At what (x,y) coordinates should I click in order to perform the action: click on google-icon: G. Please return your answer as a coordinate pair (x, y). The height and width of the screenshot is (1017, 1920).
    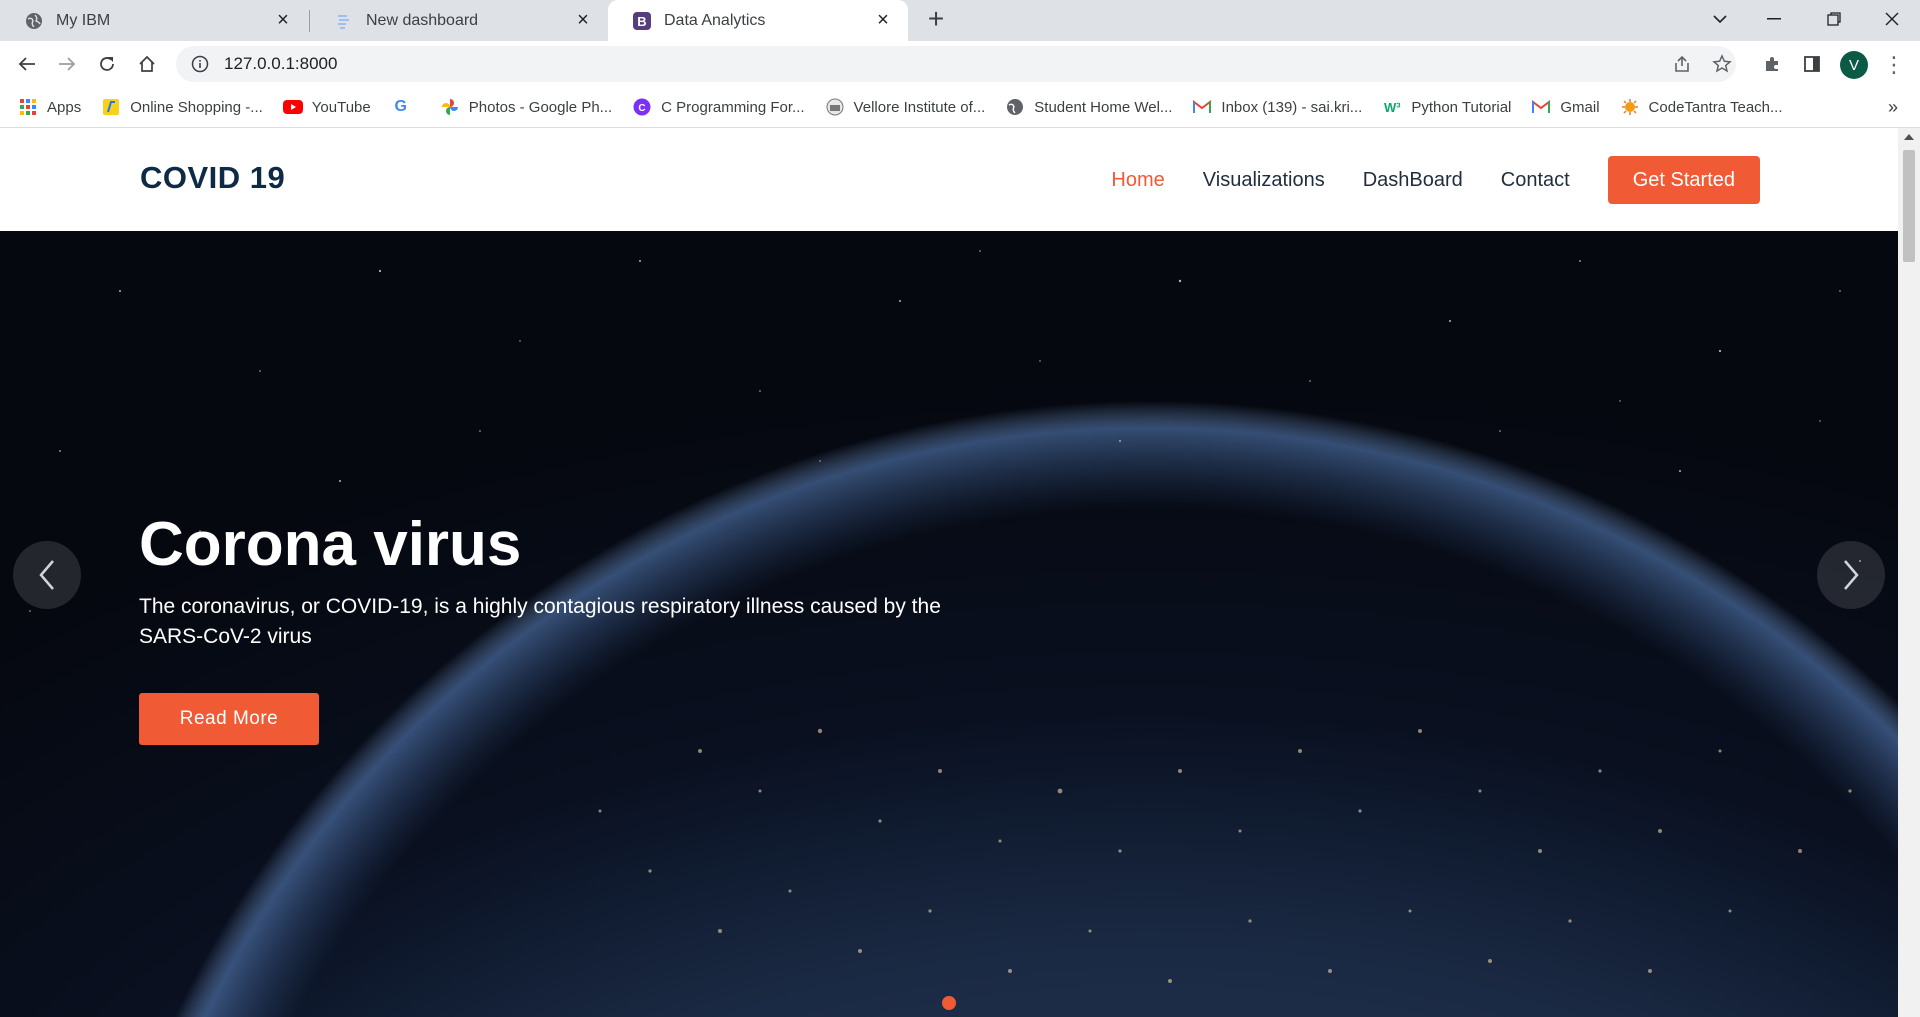
    Looking at the image, I should click on (400, 106).